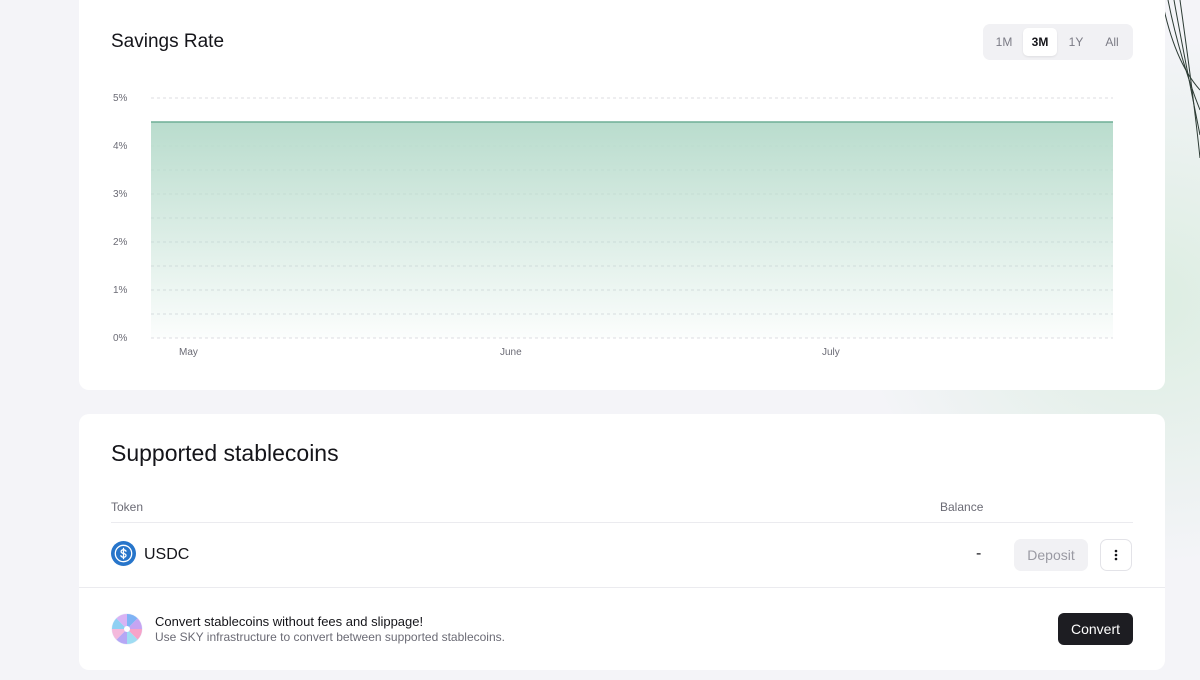  Describe the element at coordinates (120, 242) in the screenshot. I see `y-tick-label: 2%` at that location.